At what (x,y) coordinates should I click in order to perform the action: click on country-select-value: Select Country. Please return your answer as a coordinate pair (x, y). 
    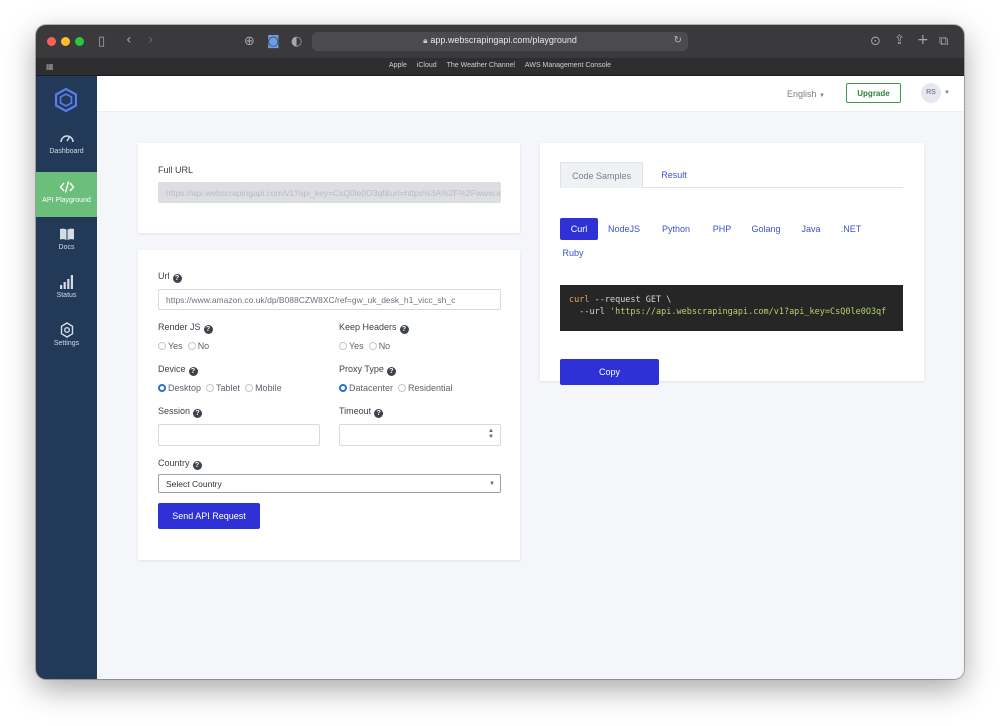
    Looking at the image, I should click on (194, 484).